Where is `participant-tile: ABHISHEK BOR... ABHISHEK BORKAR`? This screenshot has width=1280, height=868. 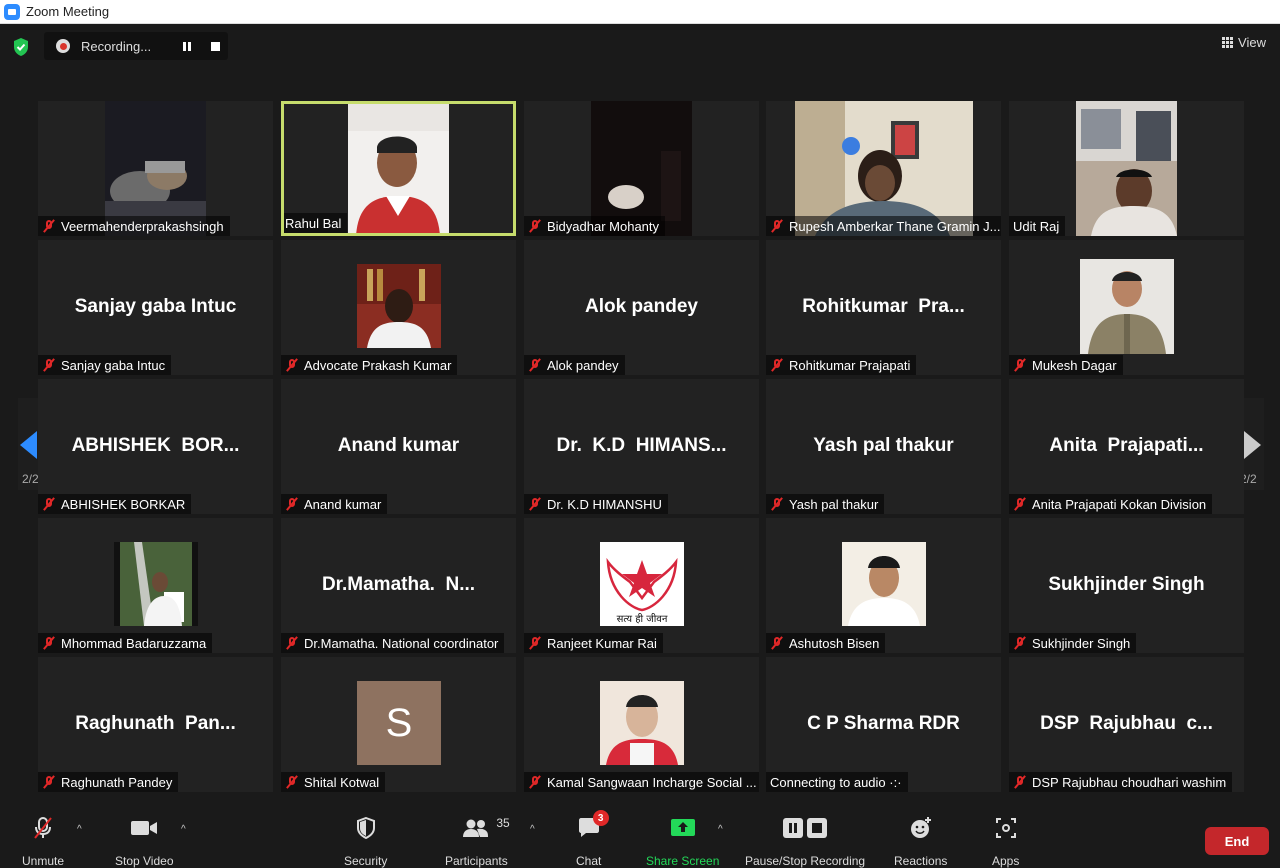 participant-tile: ABHISHEK BOR... ABHISHEK BORKAR is located at coordinates (155, 446).